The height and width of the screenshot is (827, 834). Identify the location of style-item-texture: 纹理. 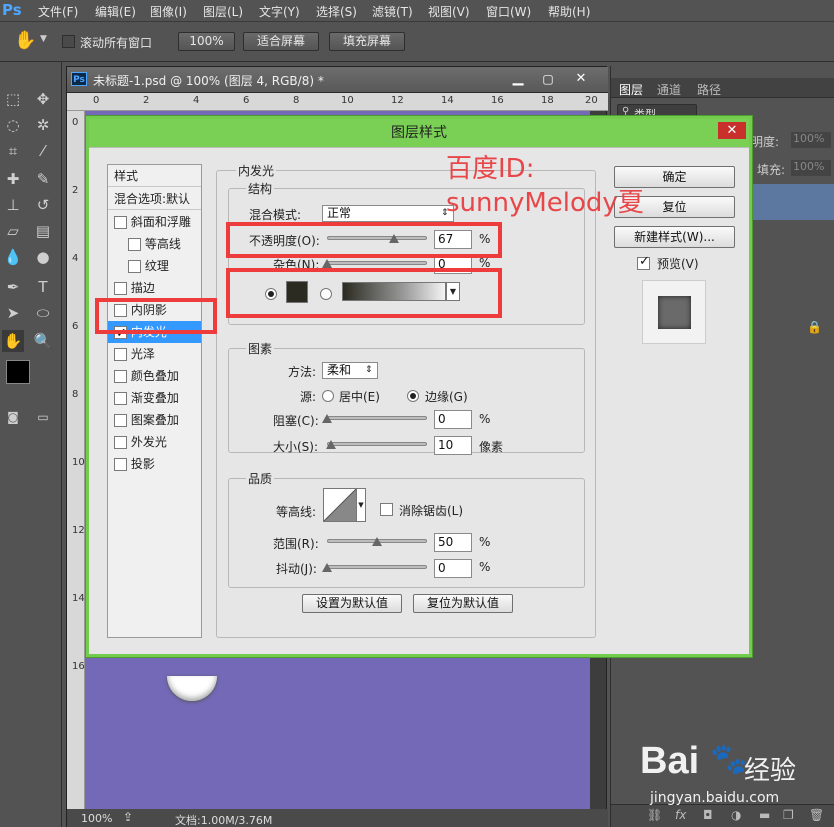
(154, 266).